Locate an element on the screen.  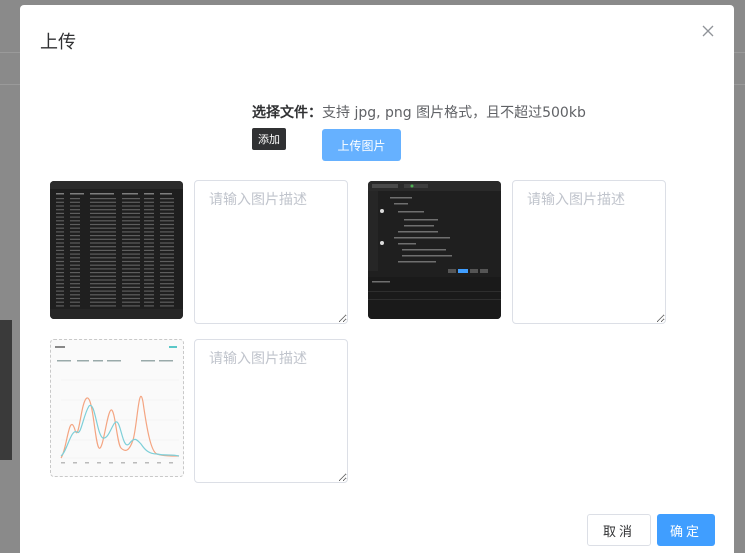
dialog-title: 上传 is located at coordinates (58, 42).